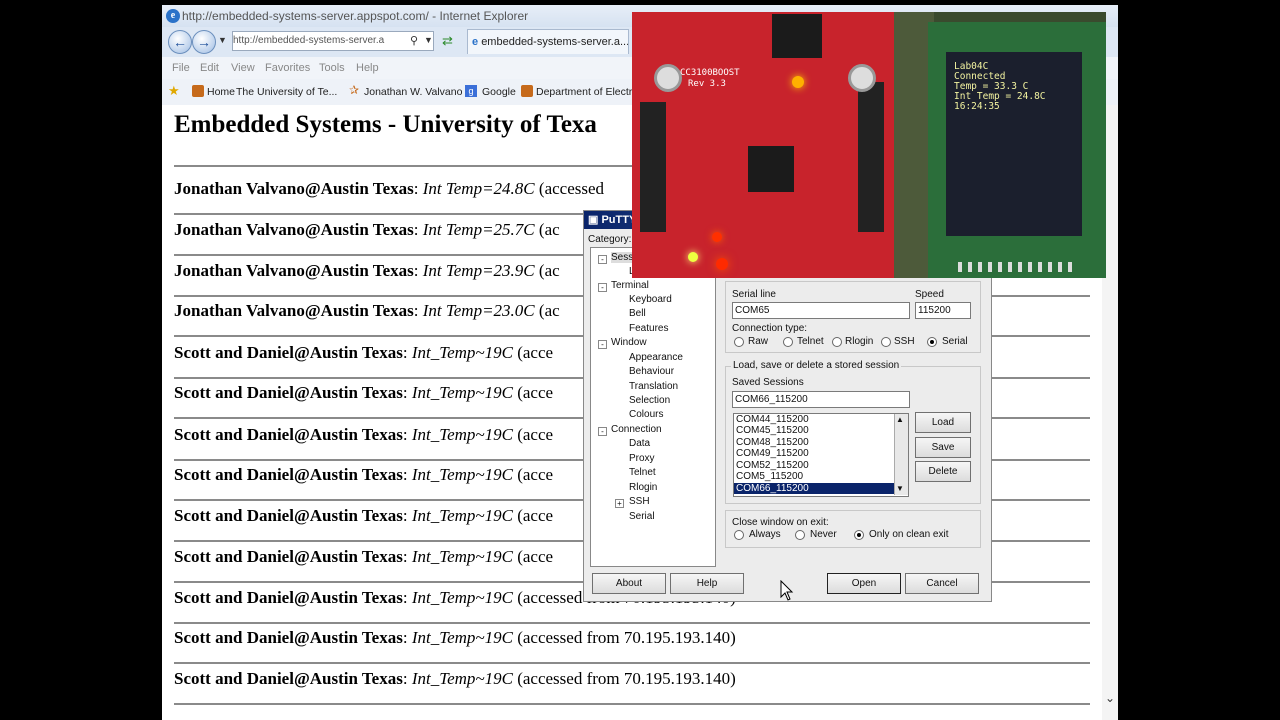 The width and height of the screenshot is (1280, 720). I want to click on history-dropdown-icon: ▼, so click(222, 40).